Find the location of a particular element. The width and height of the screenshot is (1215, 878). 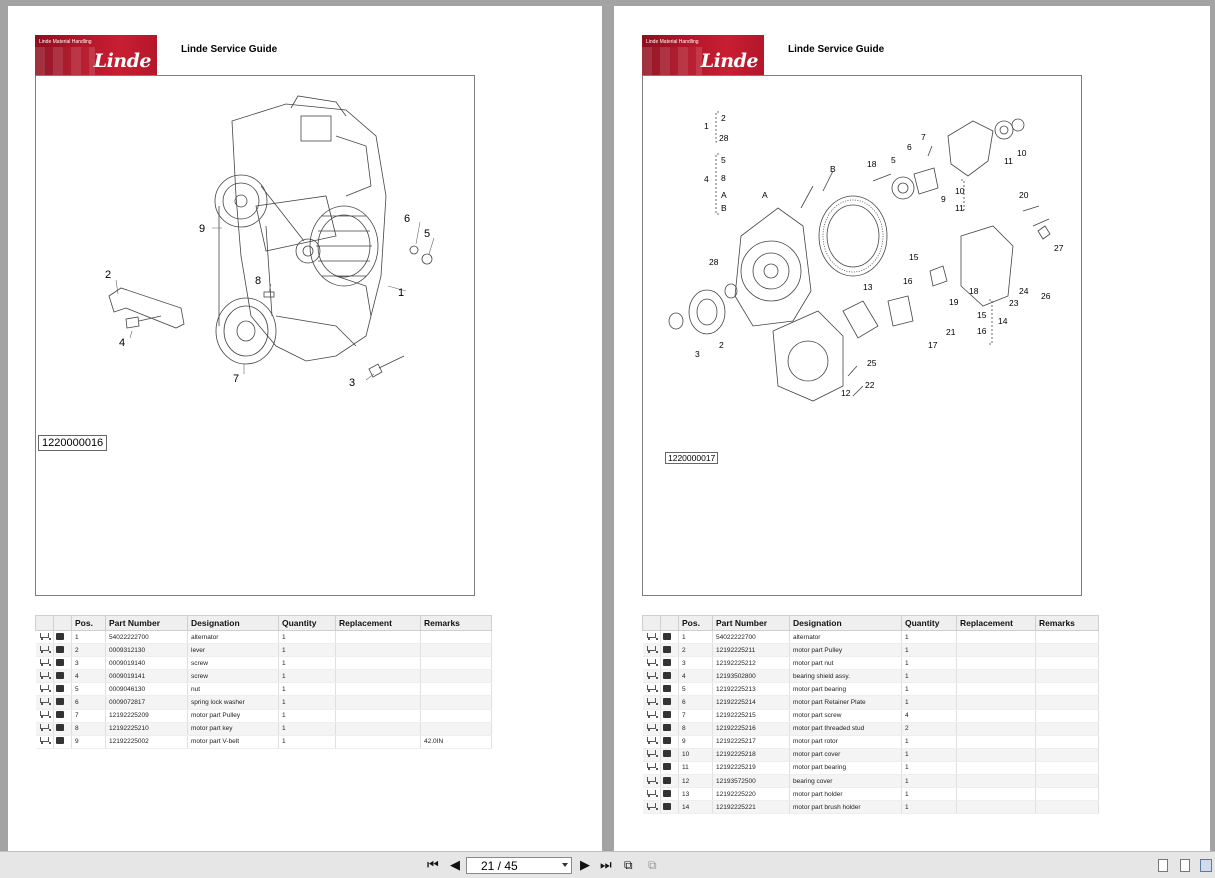

page-number-select: 21 / 45 is located at coordinates (519, 865).